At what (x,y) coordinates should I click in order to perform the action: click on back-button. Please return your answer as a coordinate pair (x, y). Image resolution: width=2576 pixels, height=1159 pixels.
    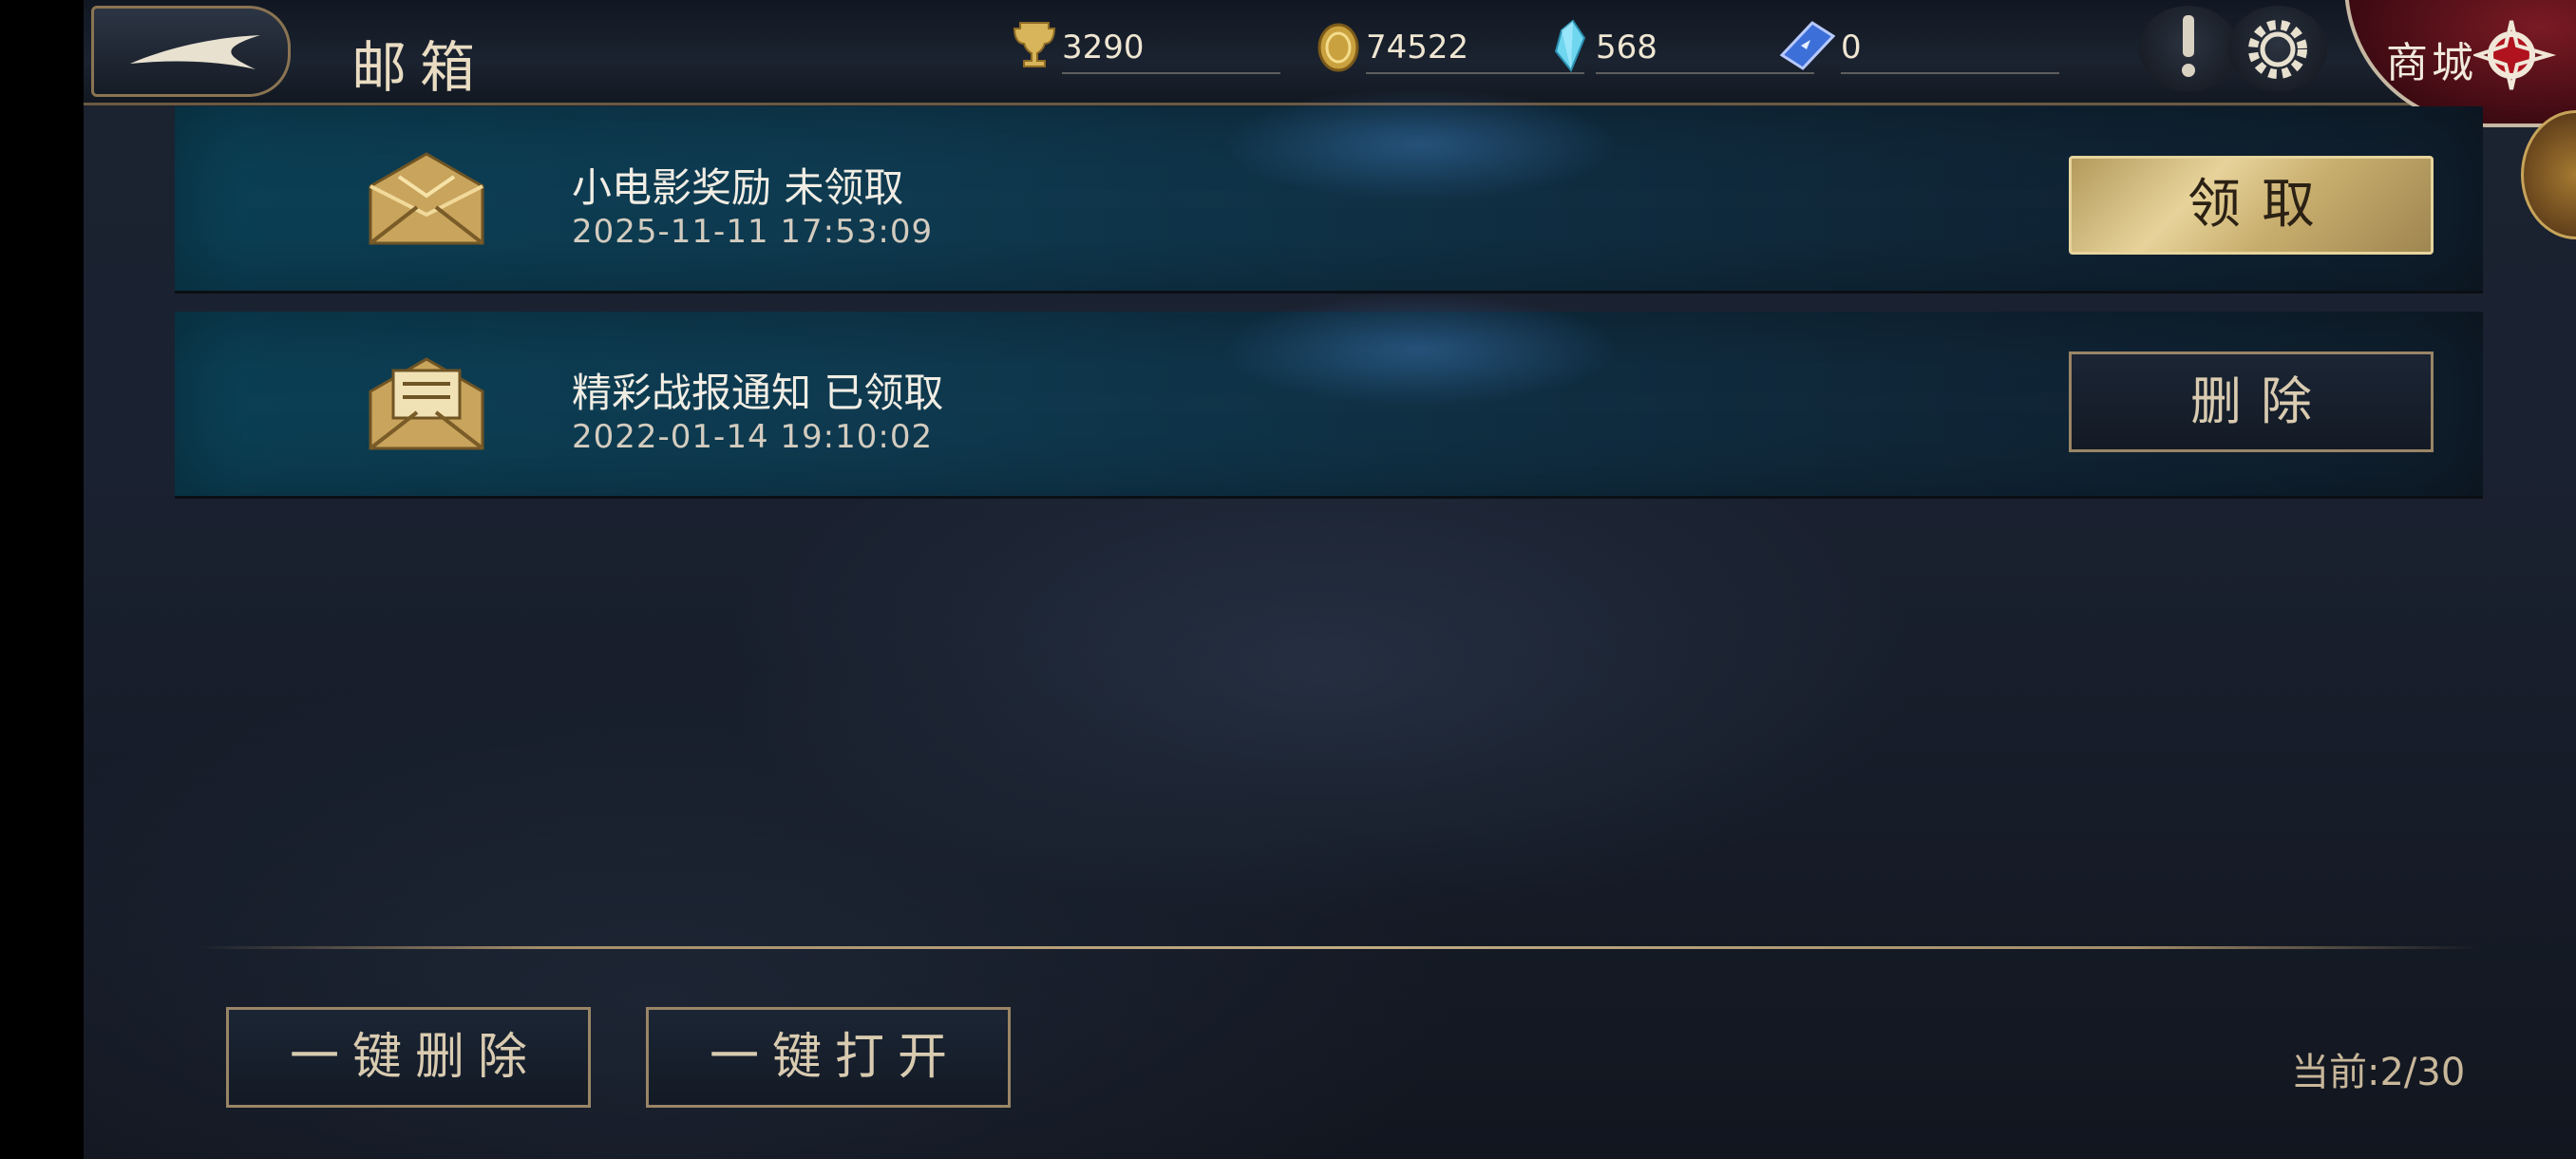
    Looking at the image, I should click on (191, 51).